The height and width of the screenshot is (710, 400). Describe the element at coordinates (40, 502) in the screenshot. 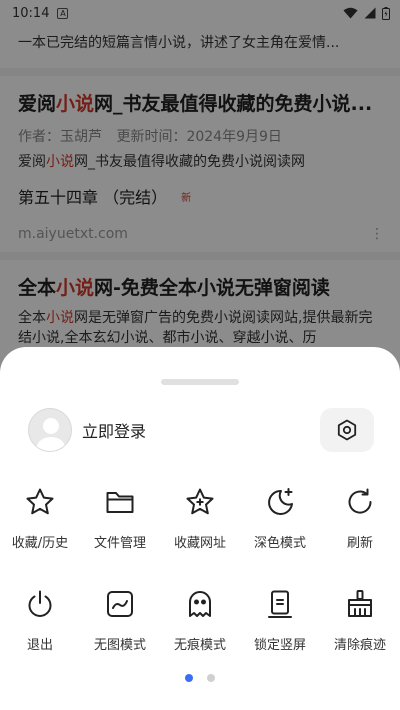

I see `star-icon` at that location.